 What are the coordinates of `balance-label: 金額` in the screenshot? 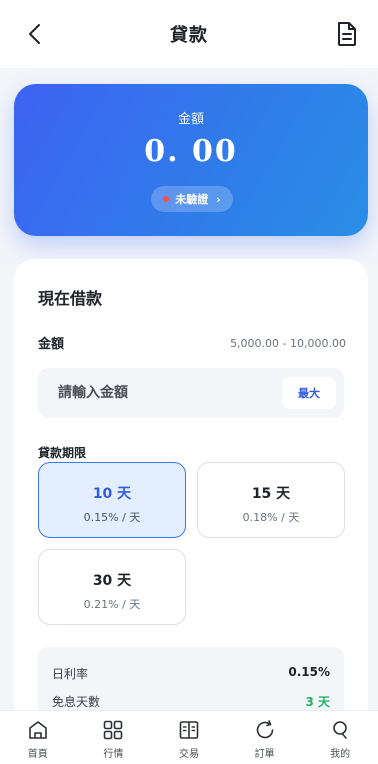 It's located at (190, 119).